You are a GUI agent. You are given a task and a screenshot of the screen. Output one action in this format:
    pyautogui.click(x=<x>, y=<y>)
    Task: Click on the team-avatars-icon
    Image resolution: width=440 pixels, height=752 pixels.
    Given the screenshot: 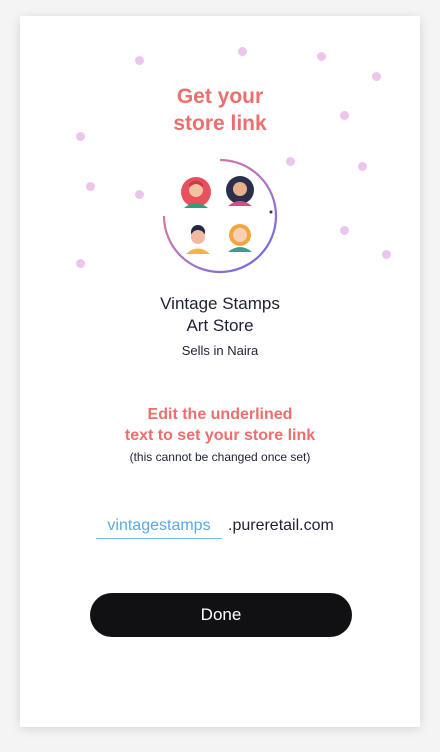 What is the action you would take?
    pyautogui.click(x=220, y=216)
    